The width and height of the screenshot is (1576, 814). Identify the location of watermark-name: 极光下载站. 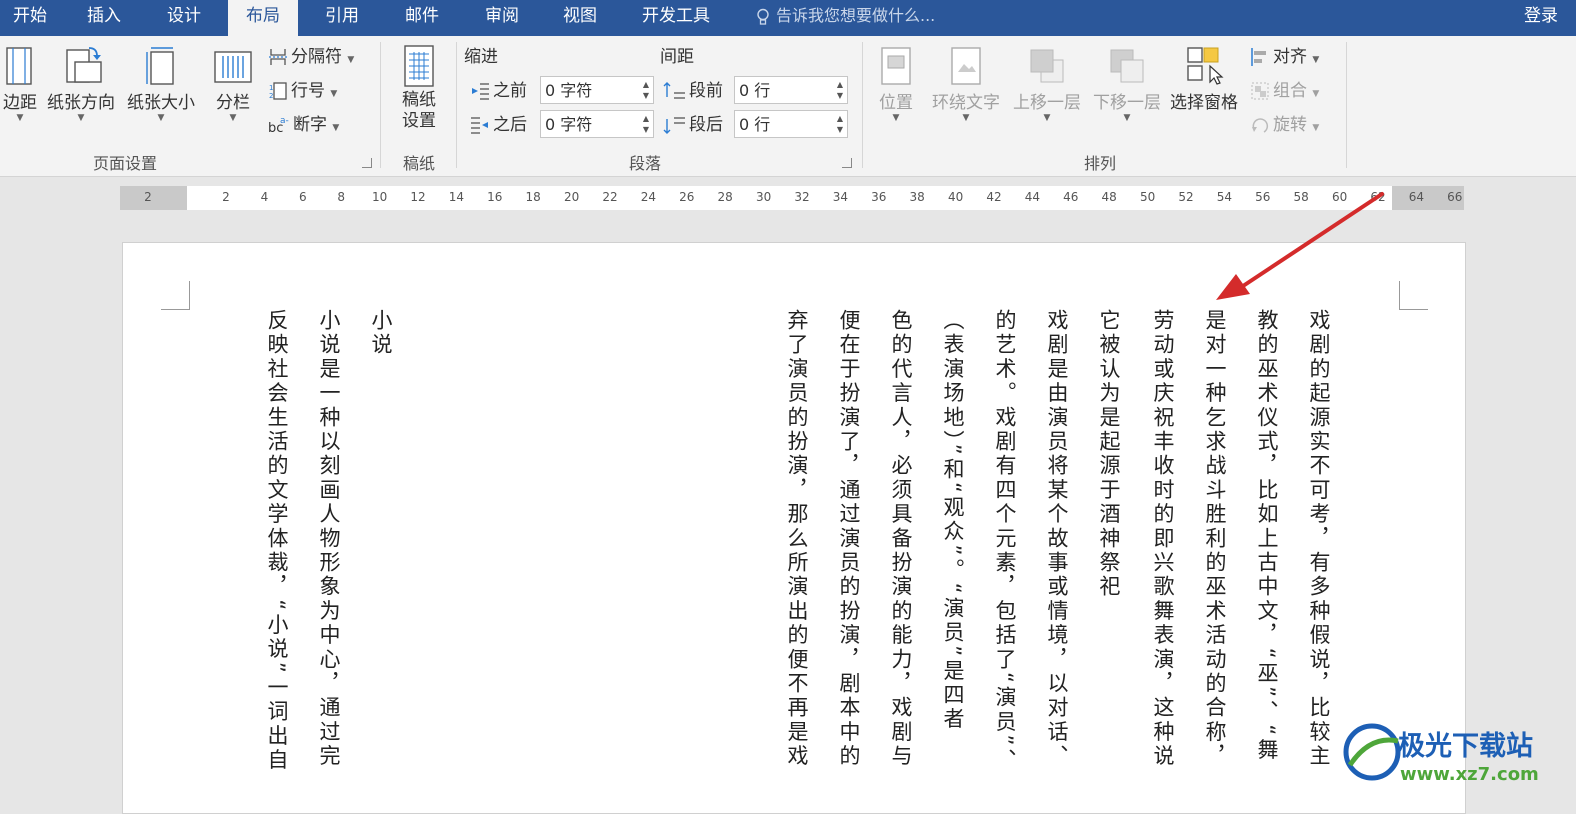
(1465, 746).